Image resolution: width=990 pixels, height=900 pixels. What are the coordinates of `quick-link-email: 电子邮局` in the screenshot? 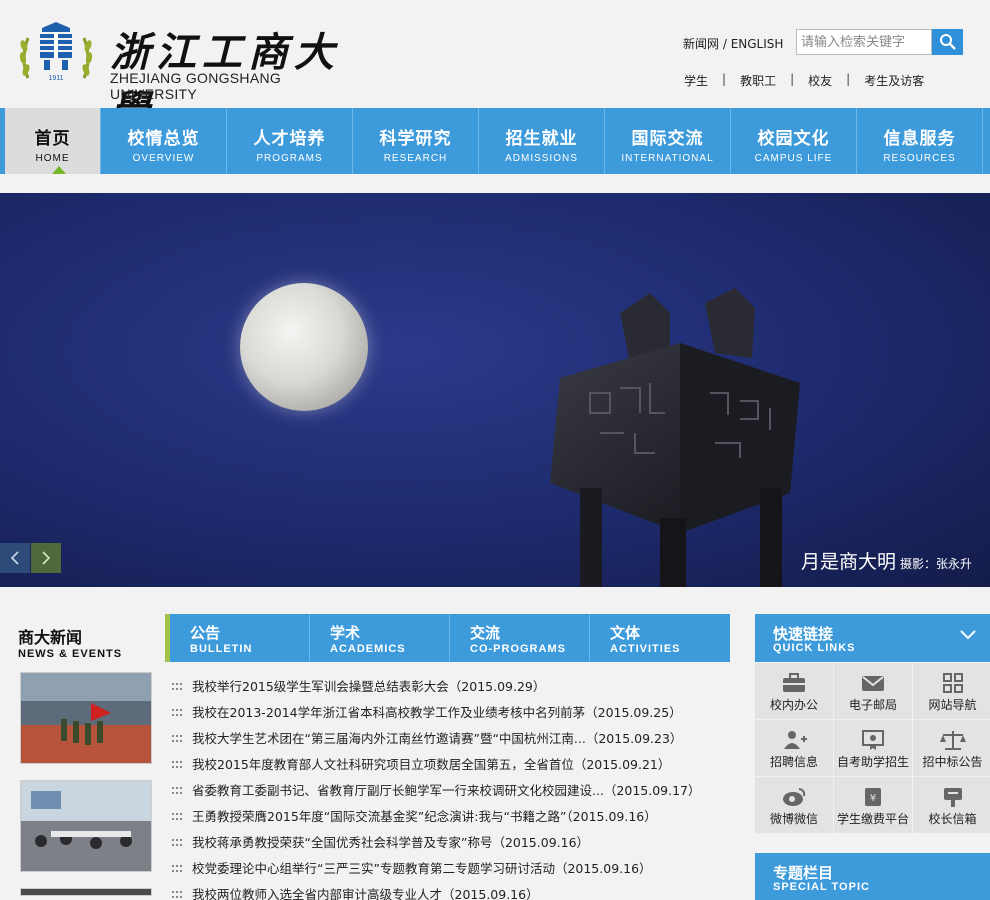 It's located at (873, 691).